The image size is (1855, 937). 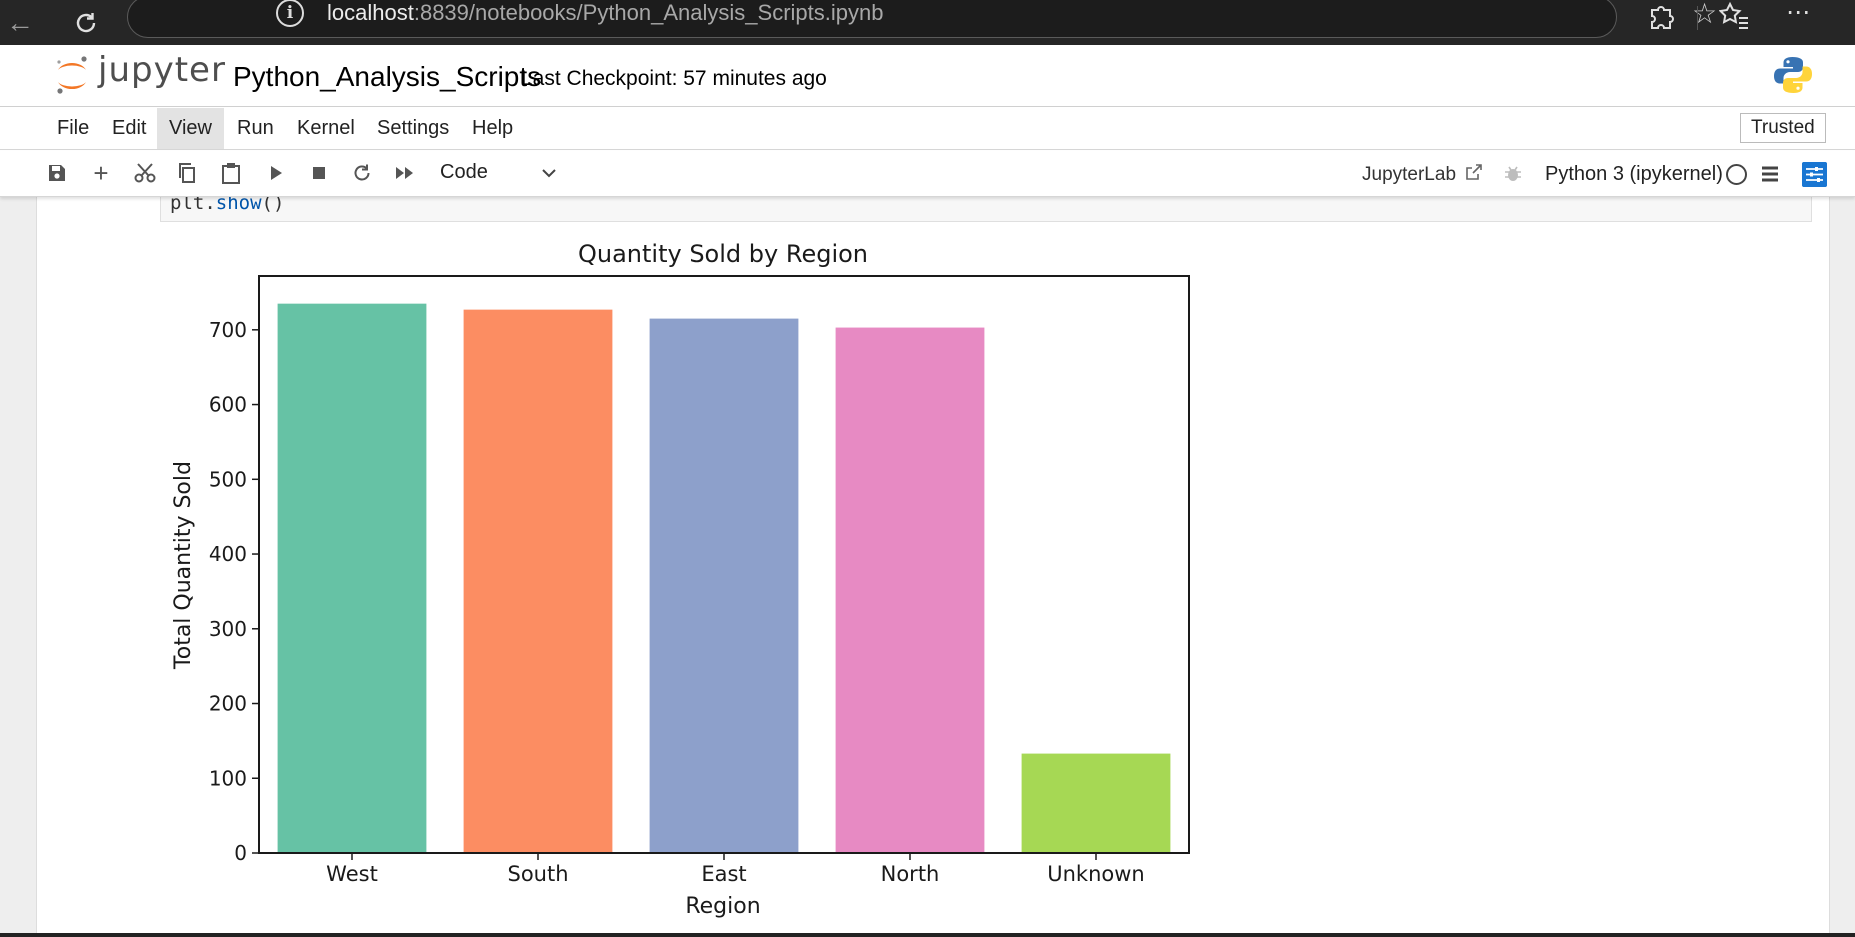 I want to click on menu-kernel: Kernel, so click(x=326, y=128).